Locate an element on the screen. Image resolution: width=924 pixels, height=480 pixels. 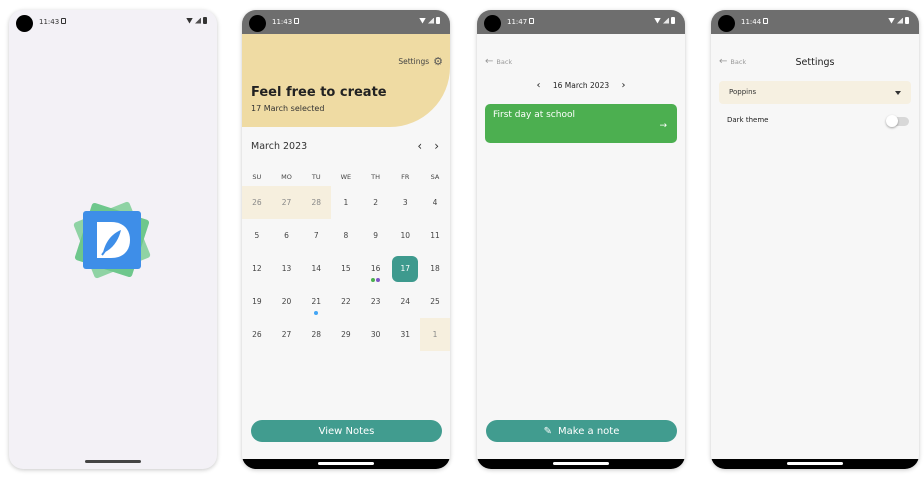
calendar-day: 4 is located at coordinates (435, 202).